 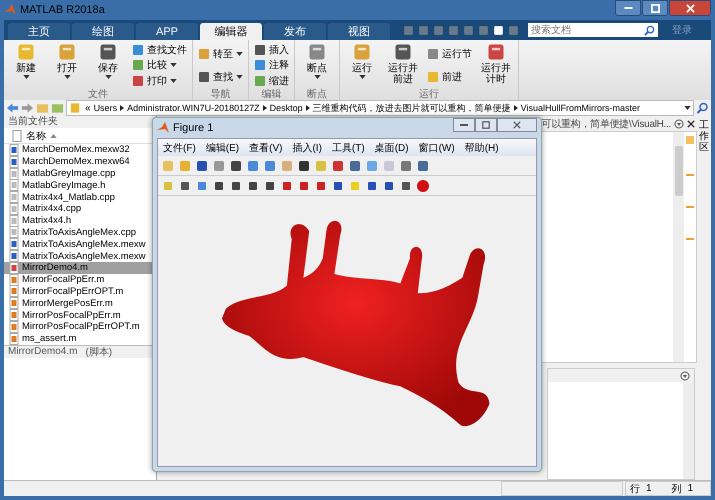 I want to click on file-row: Matrix4x4_Matlab.cpp, so click(x=80, y=197).